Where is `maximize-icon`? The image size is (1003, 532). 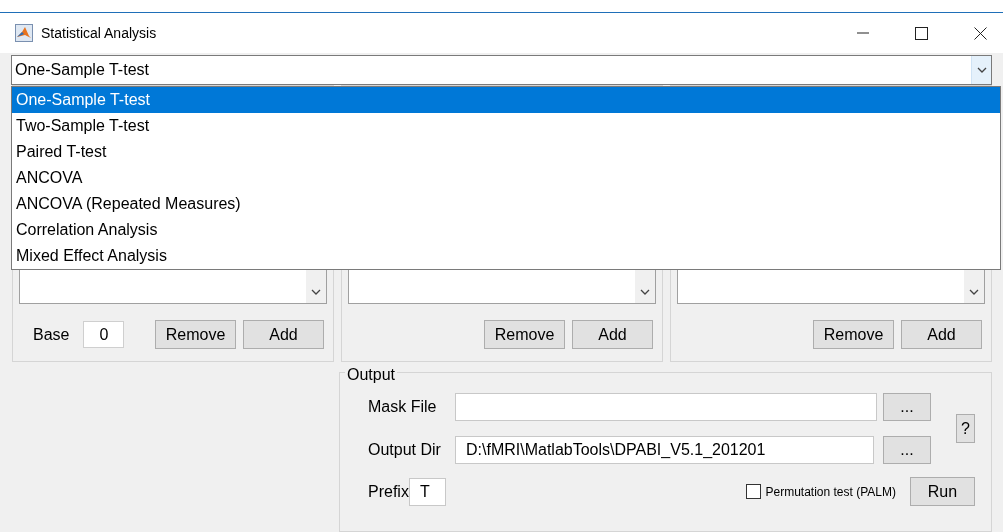 maximize-icon is located at coordinates (921, 33).